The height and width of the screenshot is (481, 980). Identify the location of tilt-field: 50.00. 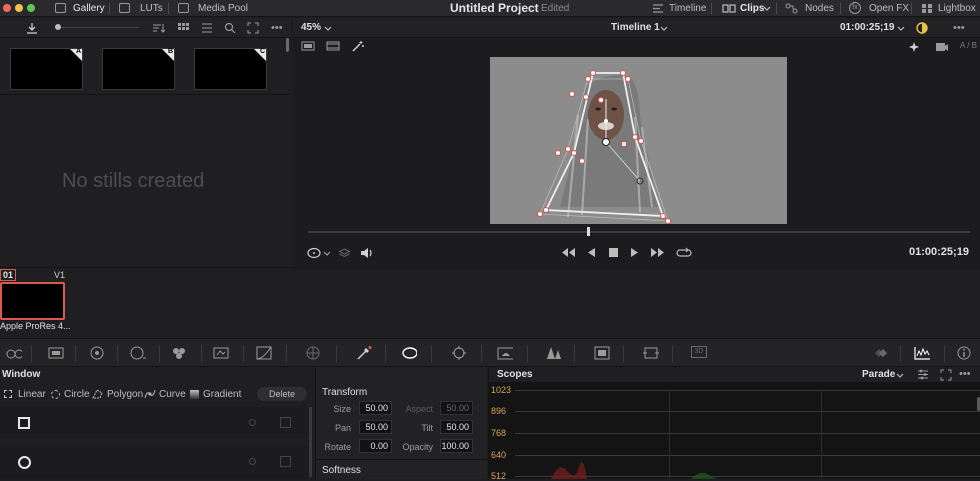
(456, 427).